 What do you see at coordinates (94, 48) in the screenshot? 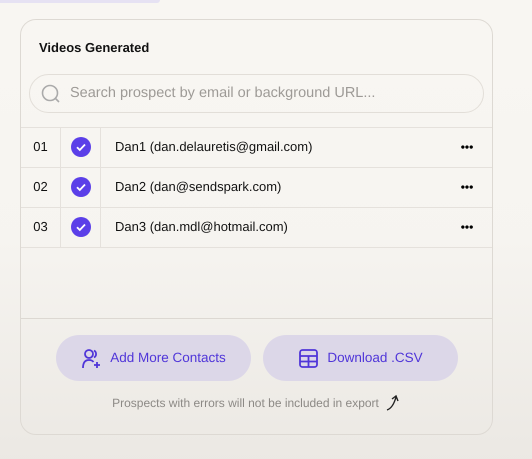
I see `card-title: Videos Generated` at bounding box center [94, 48].